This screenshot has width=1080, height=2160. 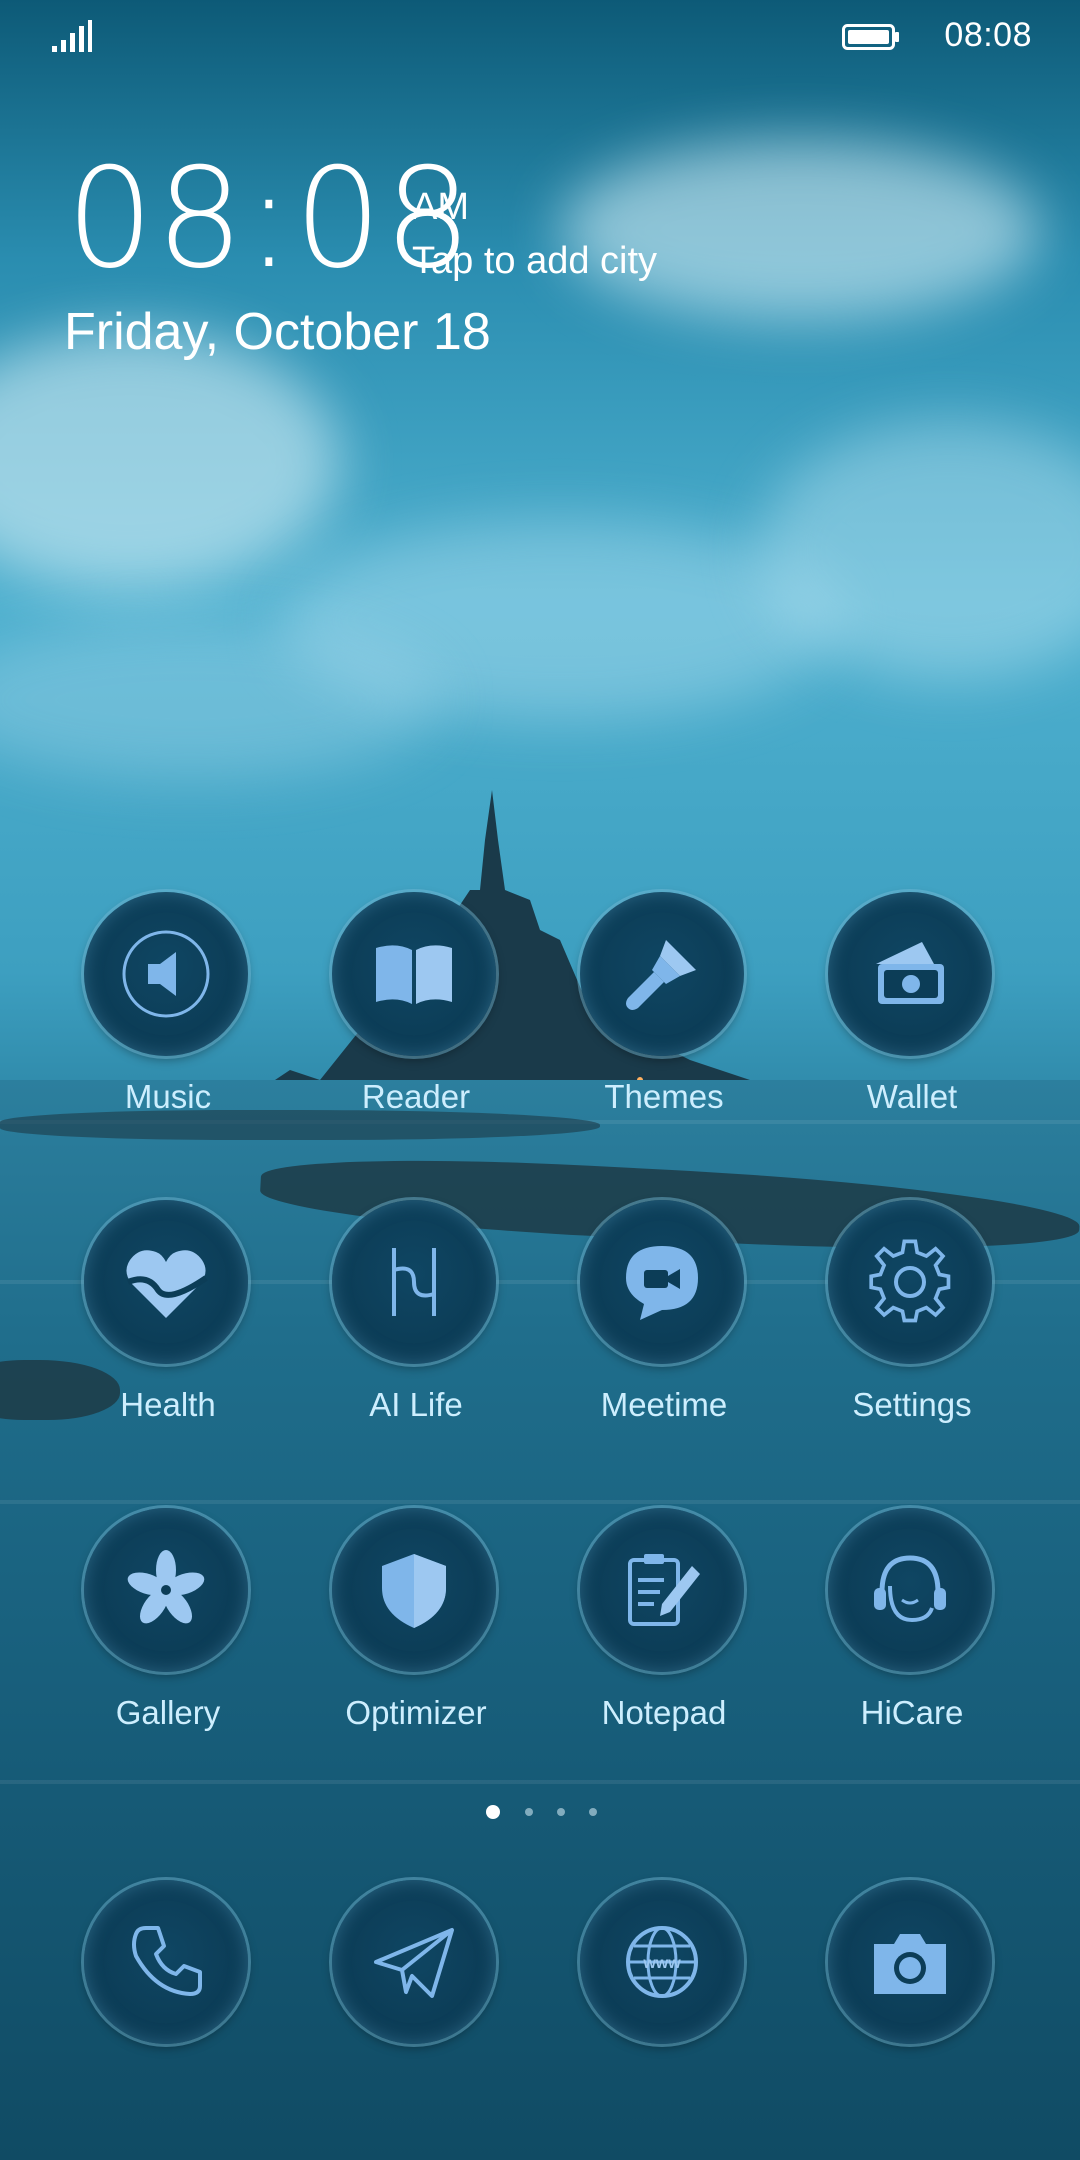 What do you see at coordinates (168, 1712) in the screenshot?
I see `app-label: Gallery` at bounding box center [168, 1712].